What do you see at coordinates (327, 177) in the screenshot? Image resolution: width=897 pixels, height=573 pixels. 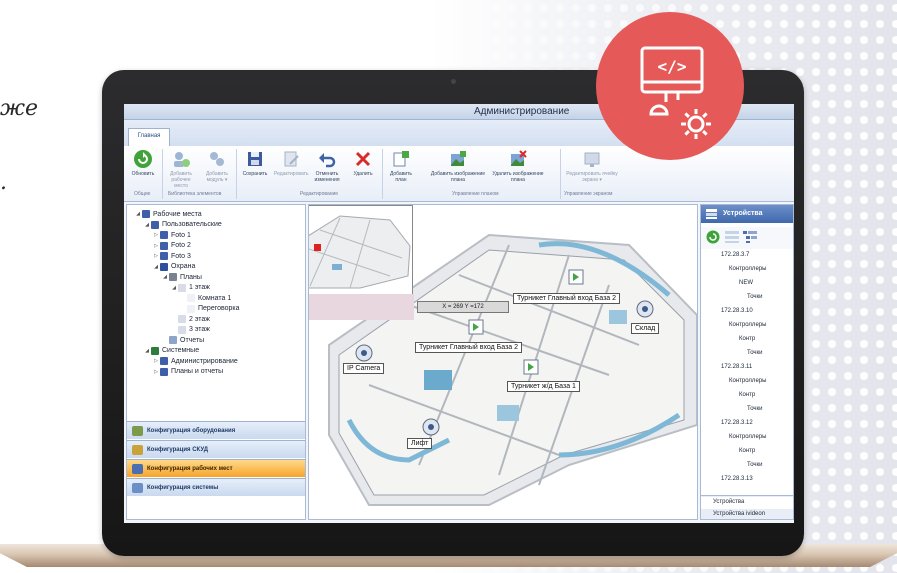 I see `undo-label: Отменить изменения` at bounding box center [327, 177].